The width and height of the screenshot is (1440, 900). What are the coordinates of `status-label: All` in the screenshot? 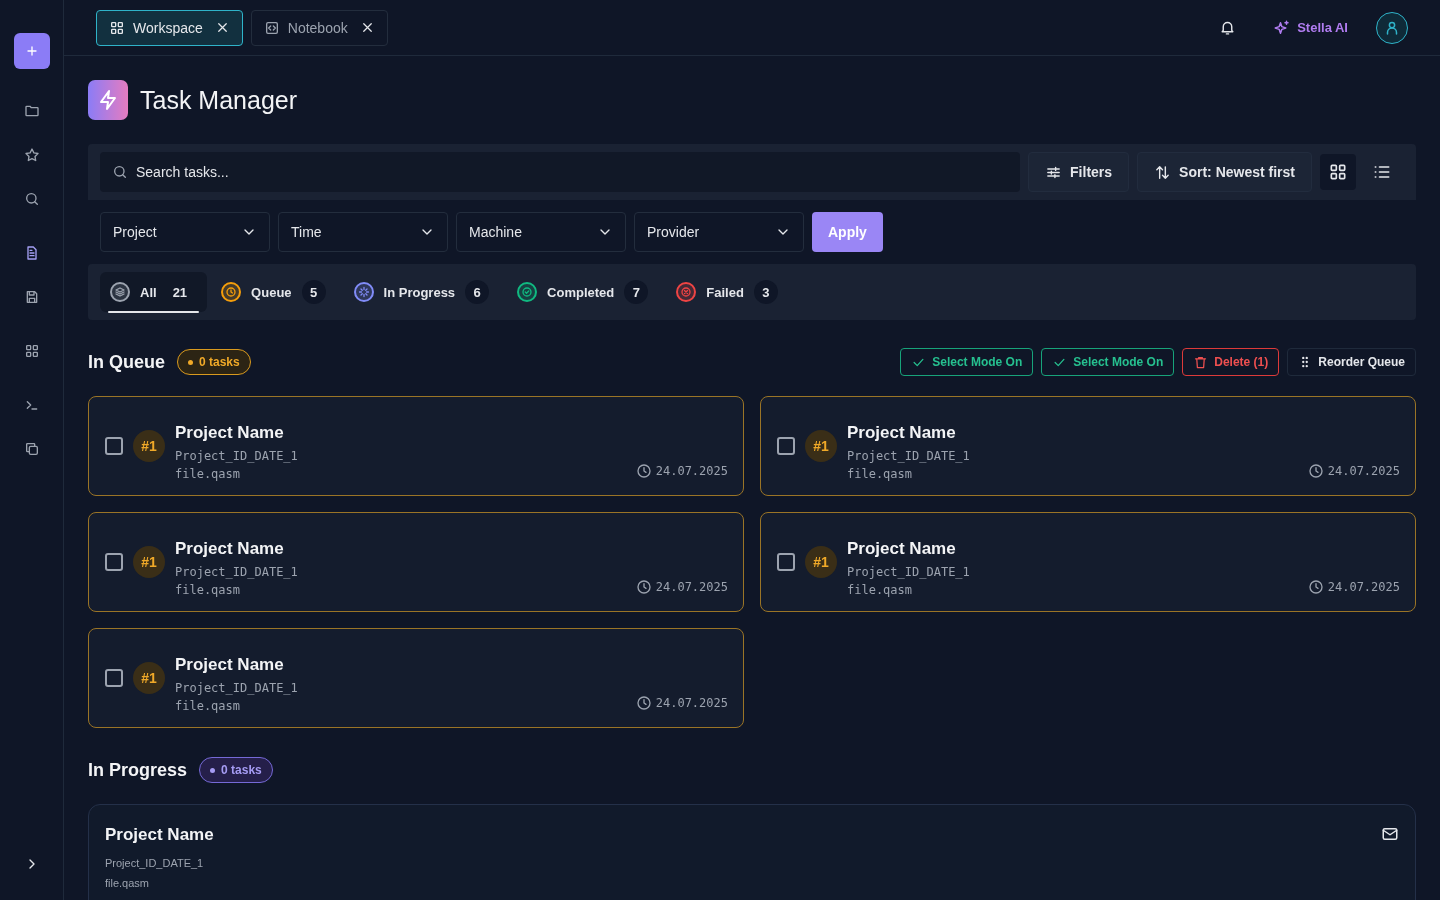 It's located at (148, 292).